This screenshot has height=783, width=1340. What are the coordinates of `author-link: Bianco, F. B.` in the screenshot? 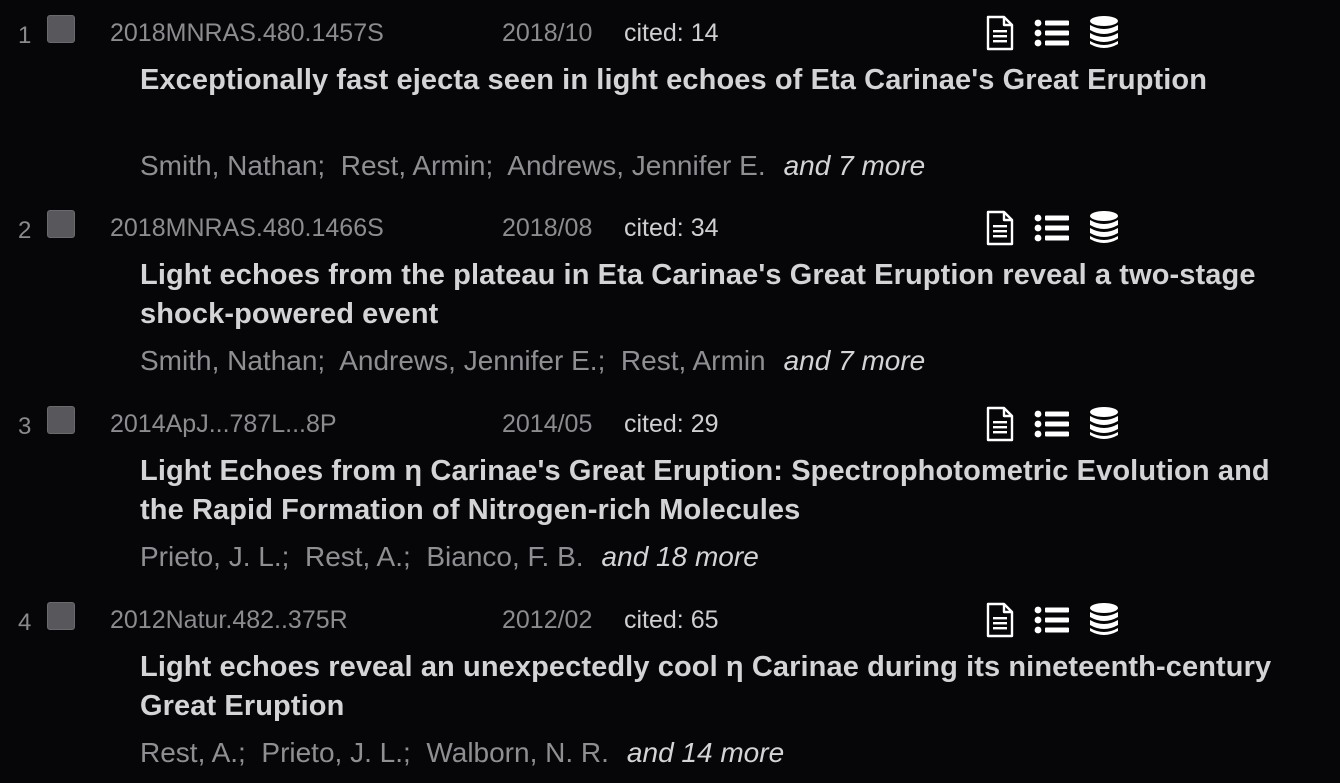 It's located at (504, 556).